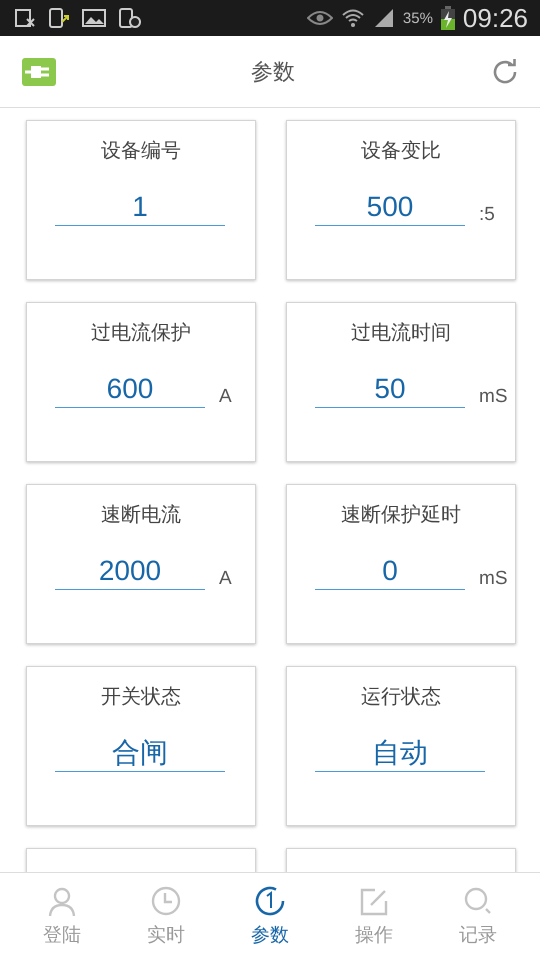  Describe the element at coordinates (141, 150) in the screenshot. I see `parameter-label: 设备编号` at that location.